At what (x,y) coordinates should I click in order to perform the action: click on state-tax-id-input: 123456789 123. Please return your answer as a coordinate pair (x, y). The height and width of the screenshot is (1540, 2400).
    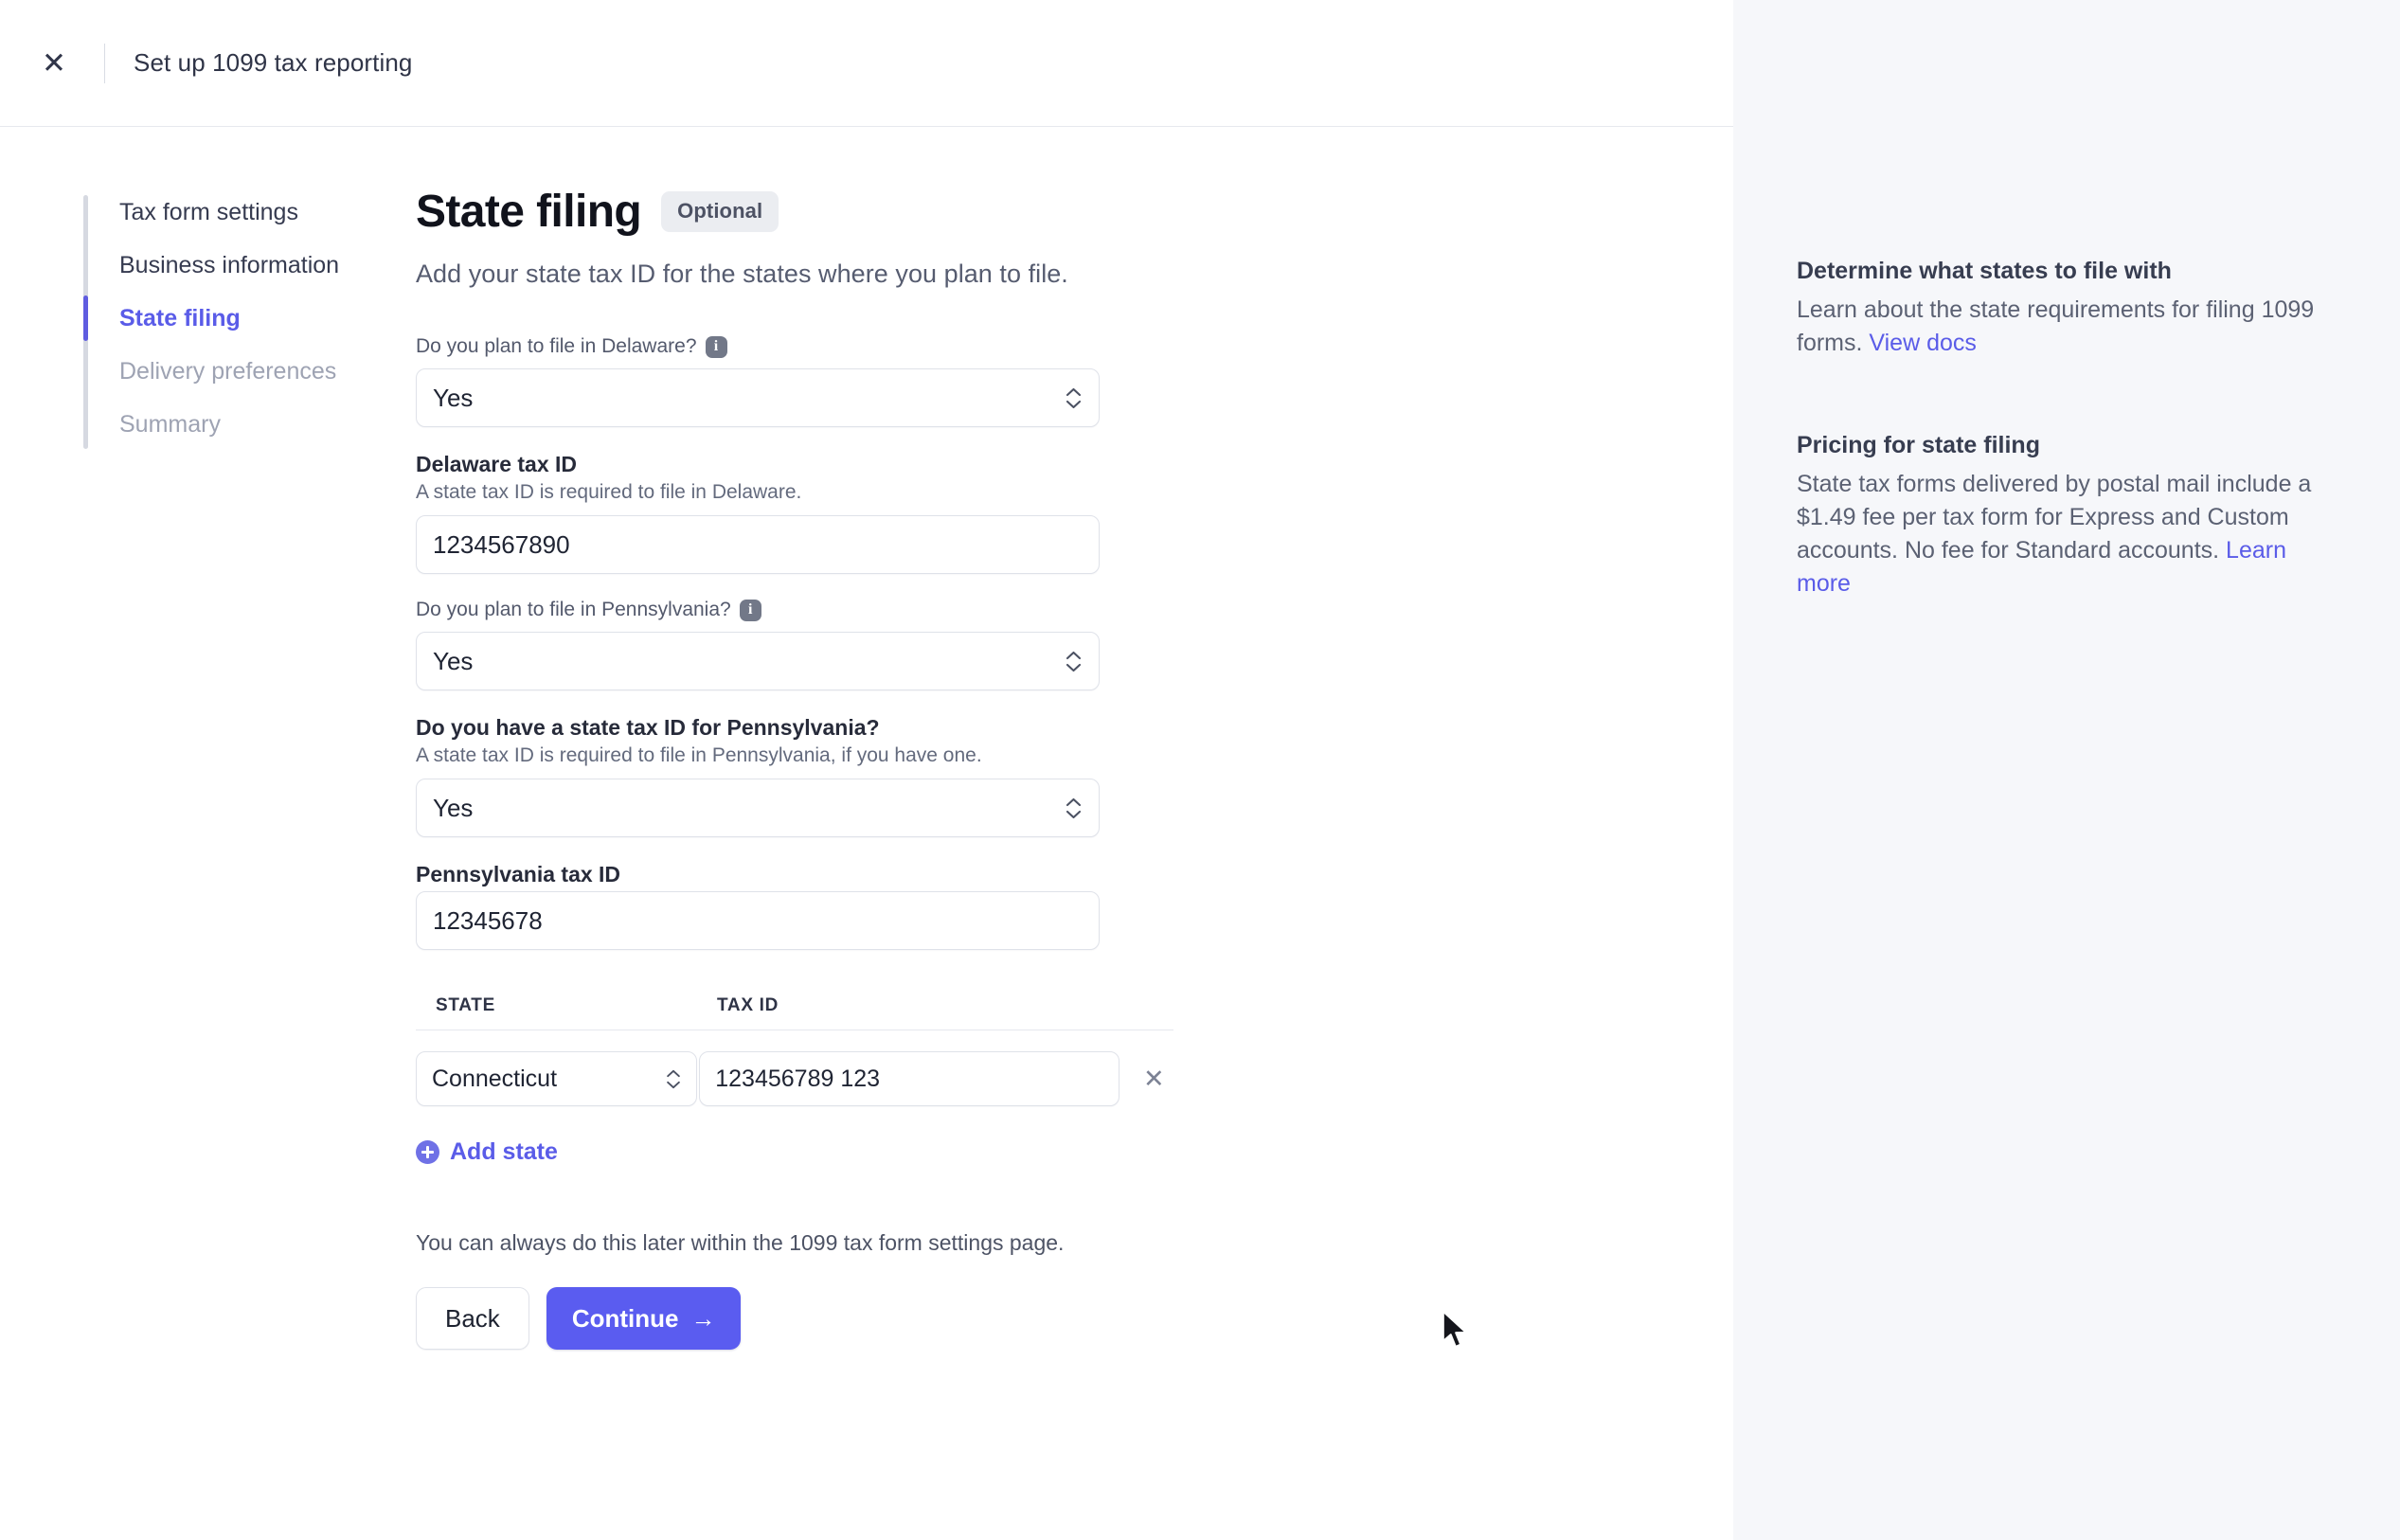
    Looking at the image, I should click on (909, 1078).